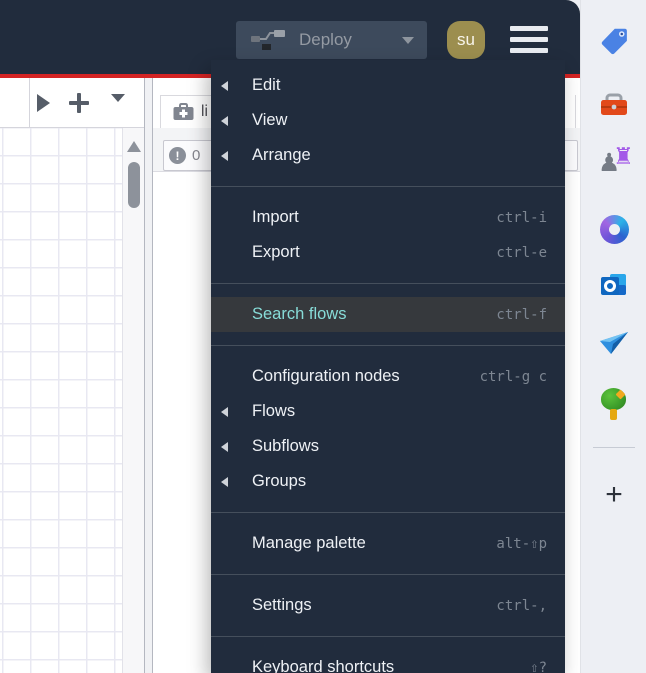  I want to click on exclamation-circle-icon: !, so click(177, 155).